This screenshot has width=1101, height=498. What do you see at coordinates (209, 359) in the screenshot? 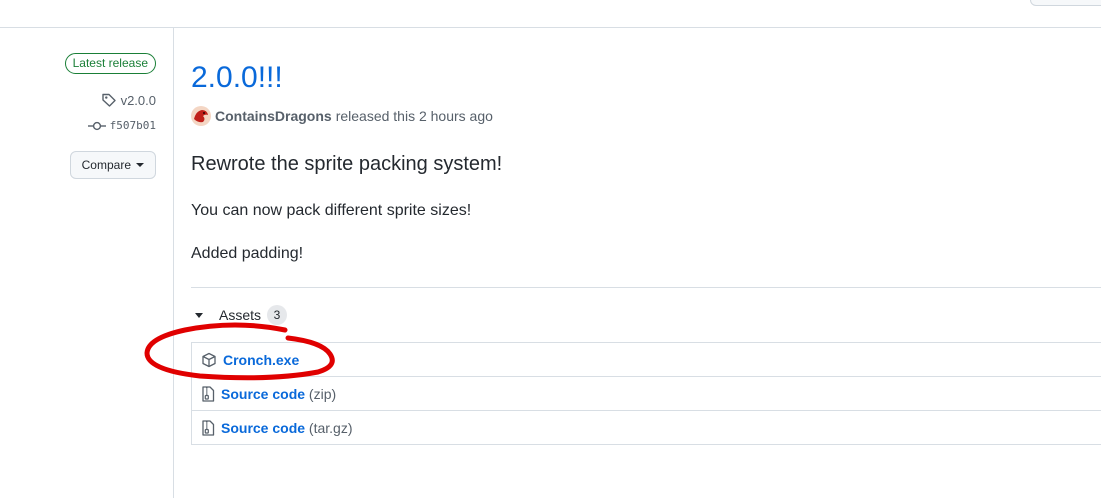
I see `package-icon` at bounding box center [209, 359].